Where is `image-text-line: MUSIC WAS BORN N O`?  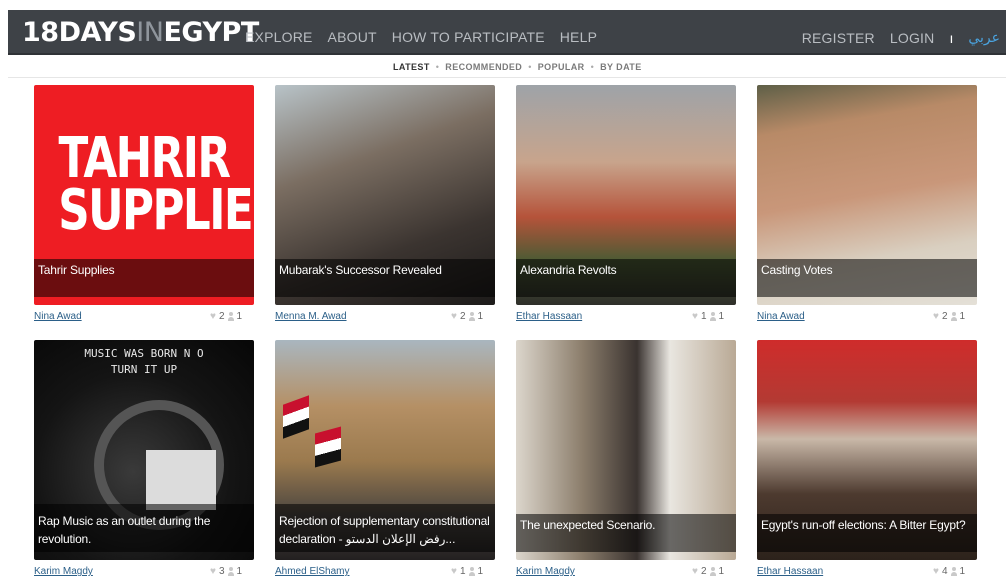
image-text-line: MUSIC WAS BORN N O is located at coordinates (144, 353).